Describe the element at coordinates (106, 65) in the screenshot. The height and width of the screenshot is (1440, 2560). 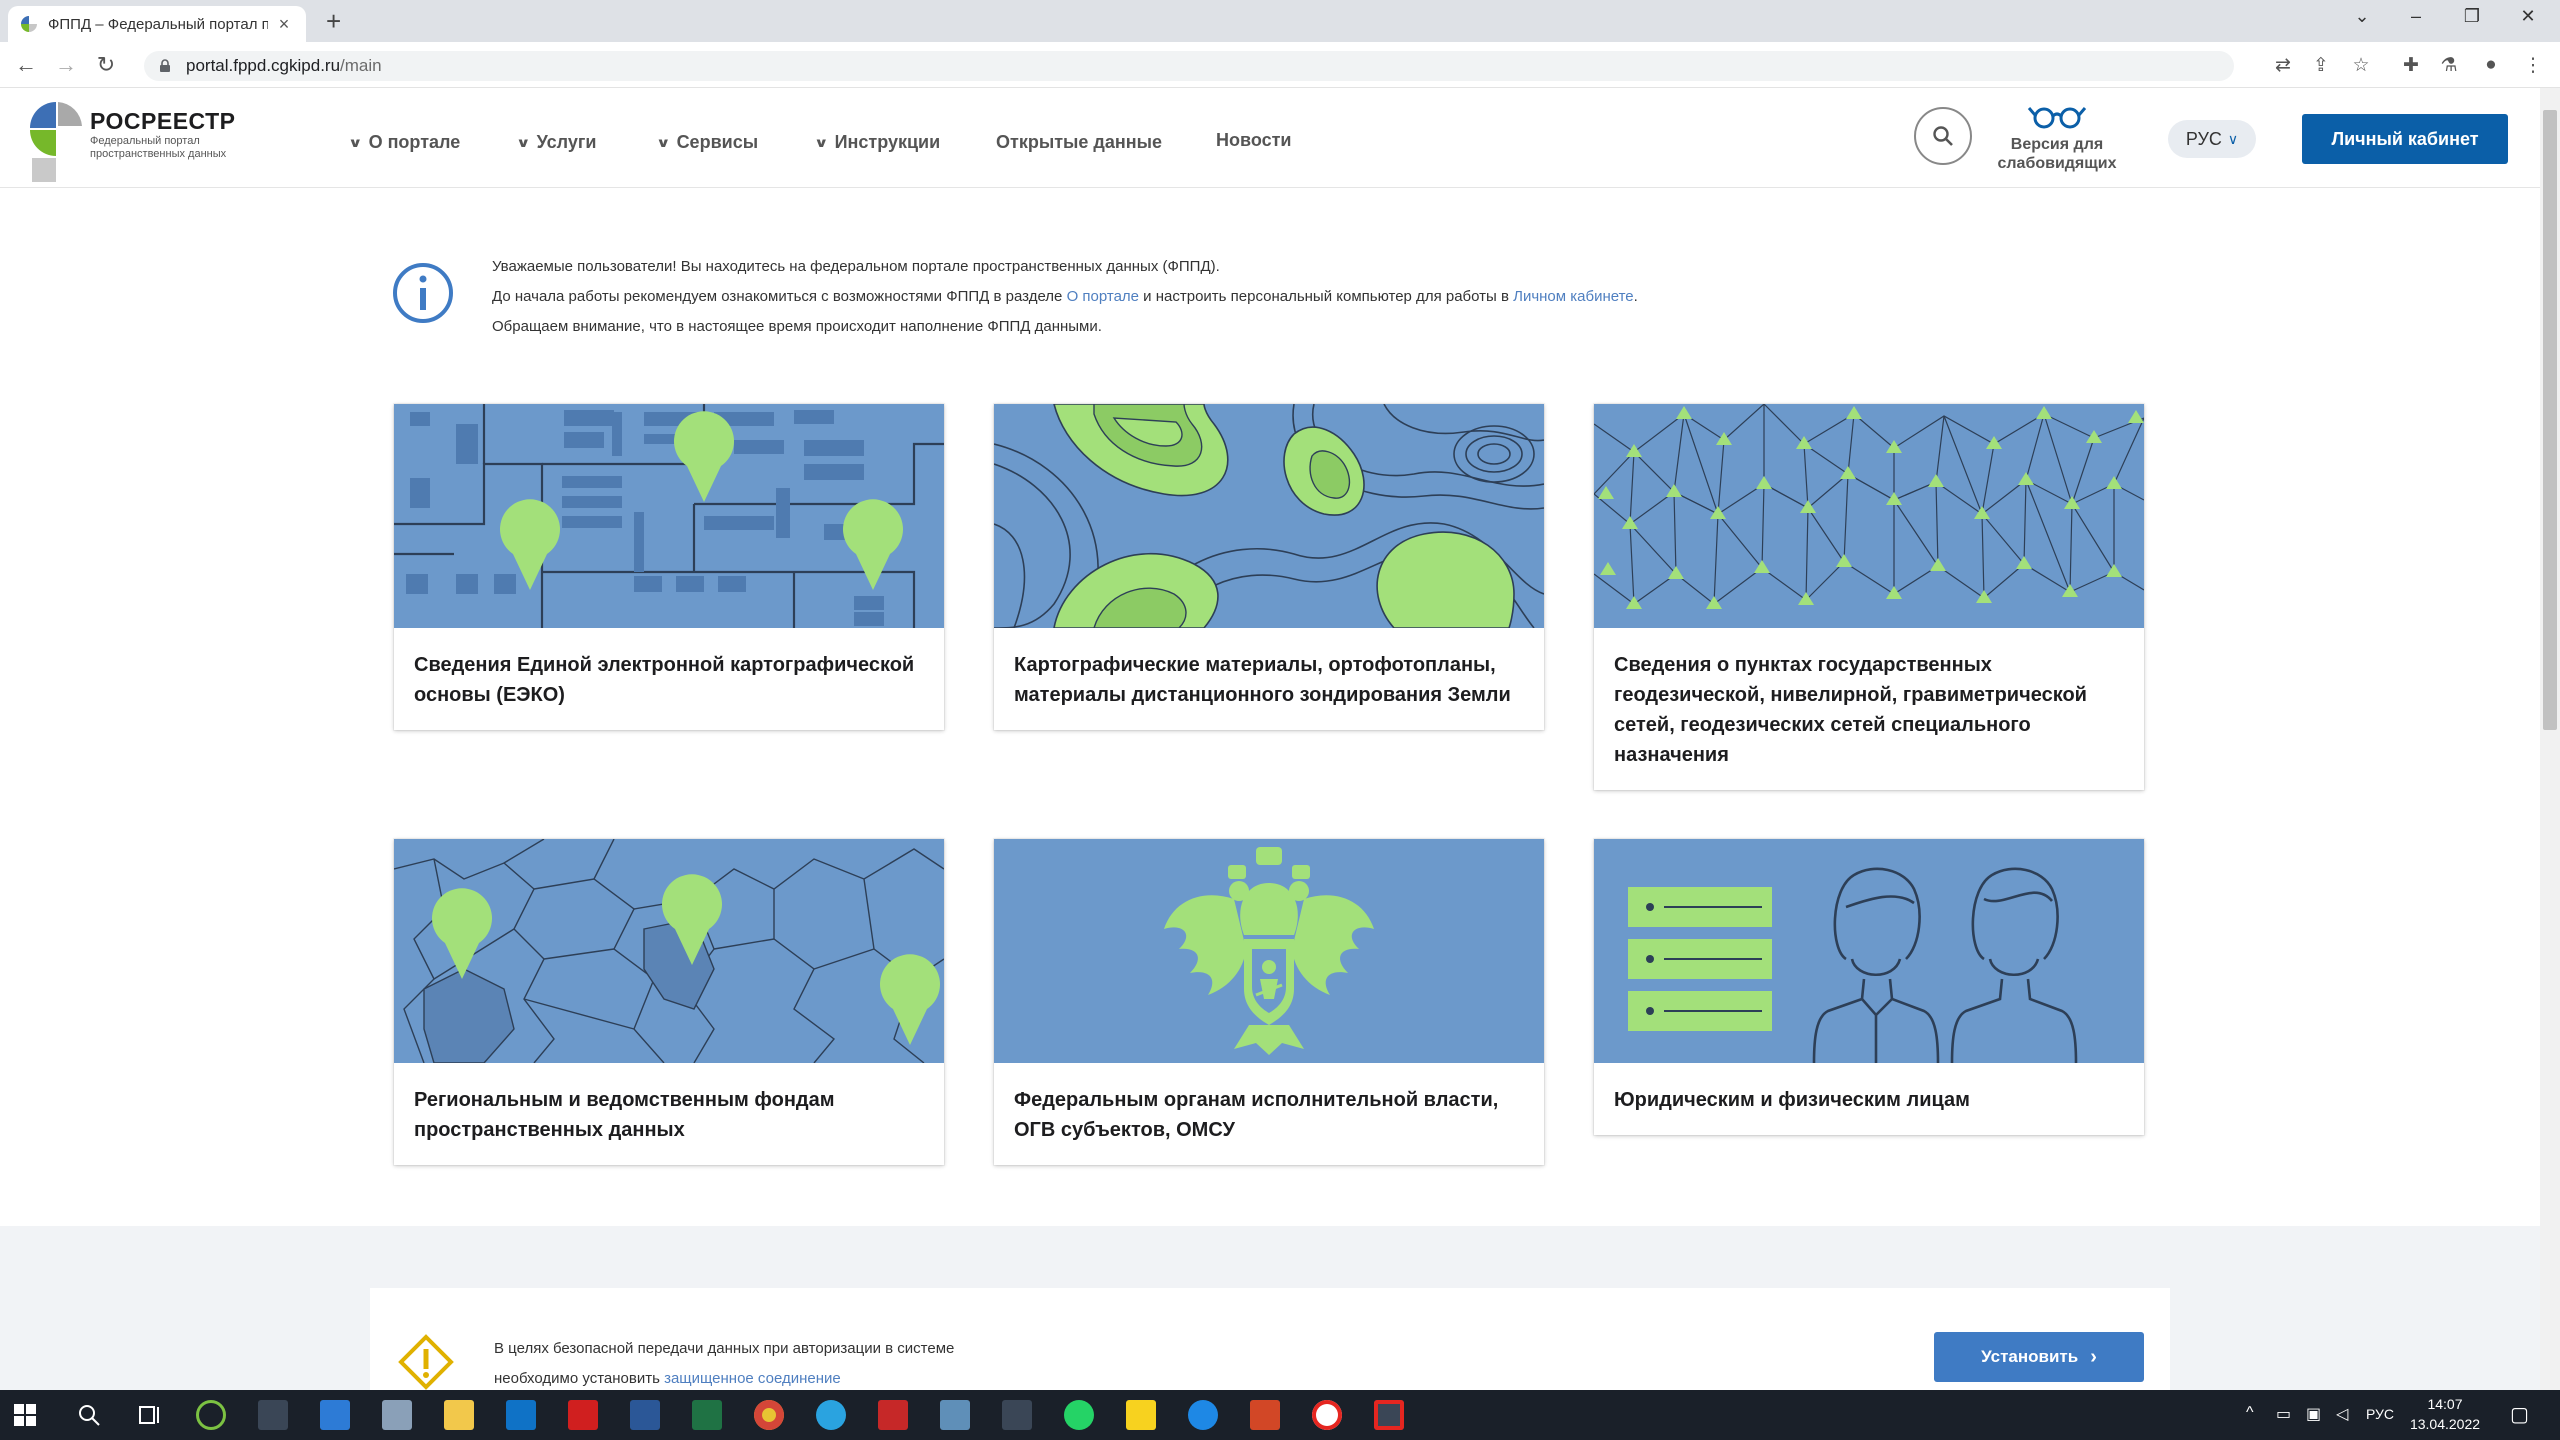
I see `reload-icon: ↻` at that location.